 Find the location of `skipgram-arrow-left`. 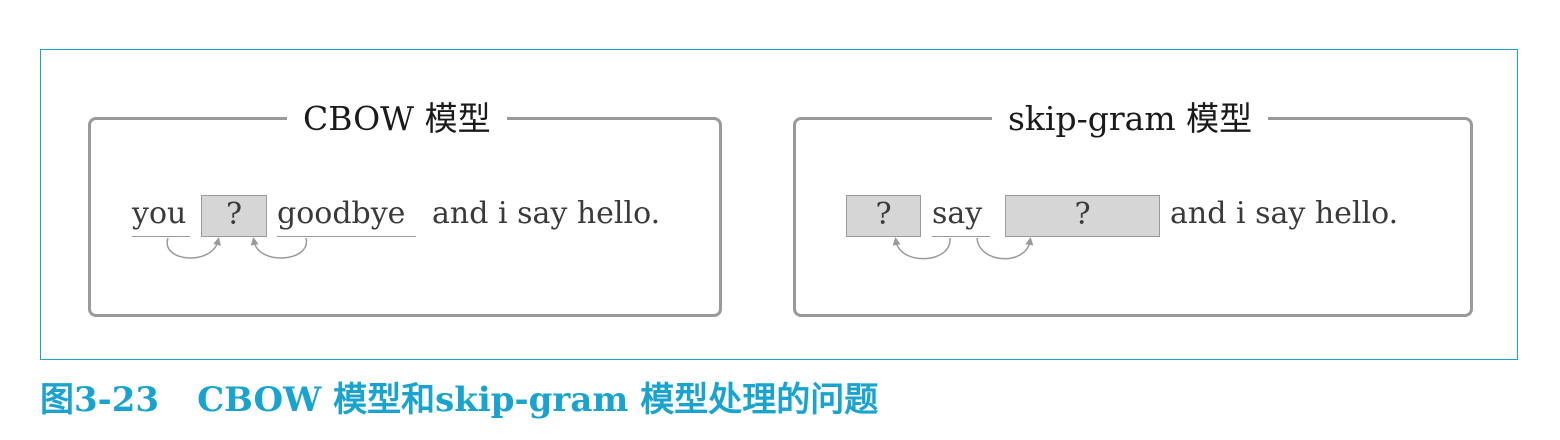

skipgram-arrow-left is located at coordinates (921, 248).